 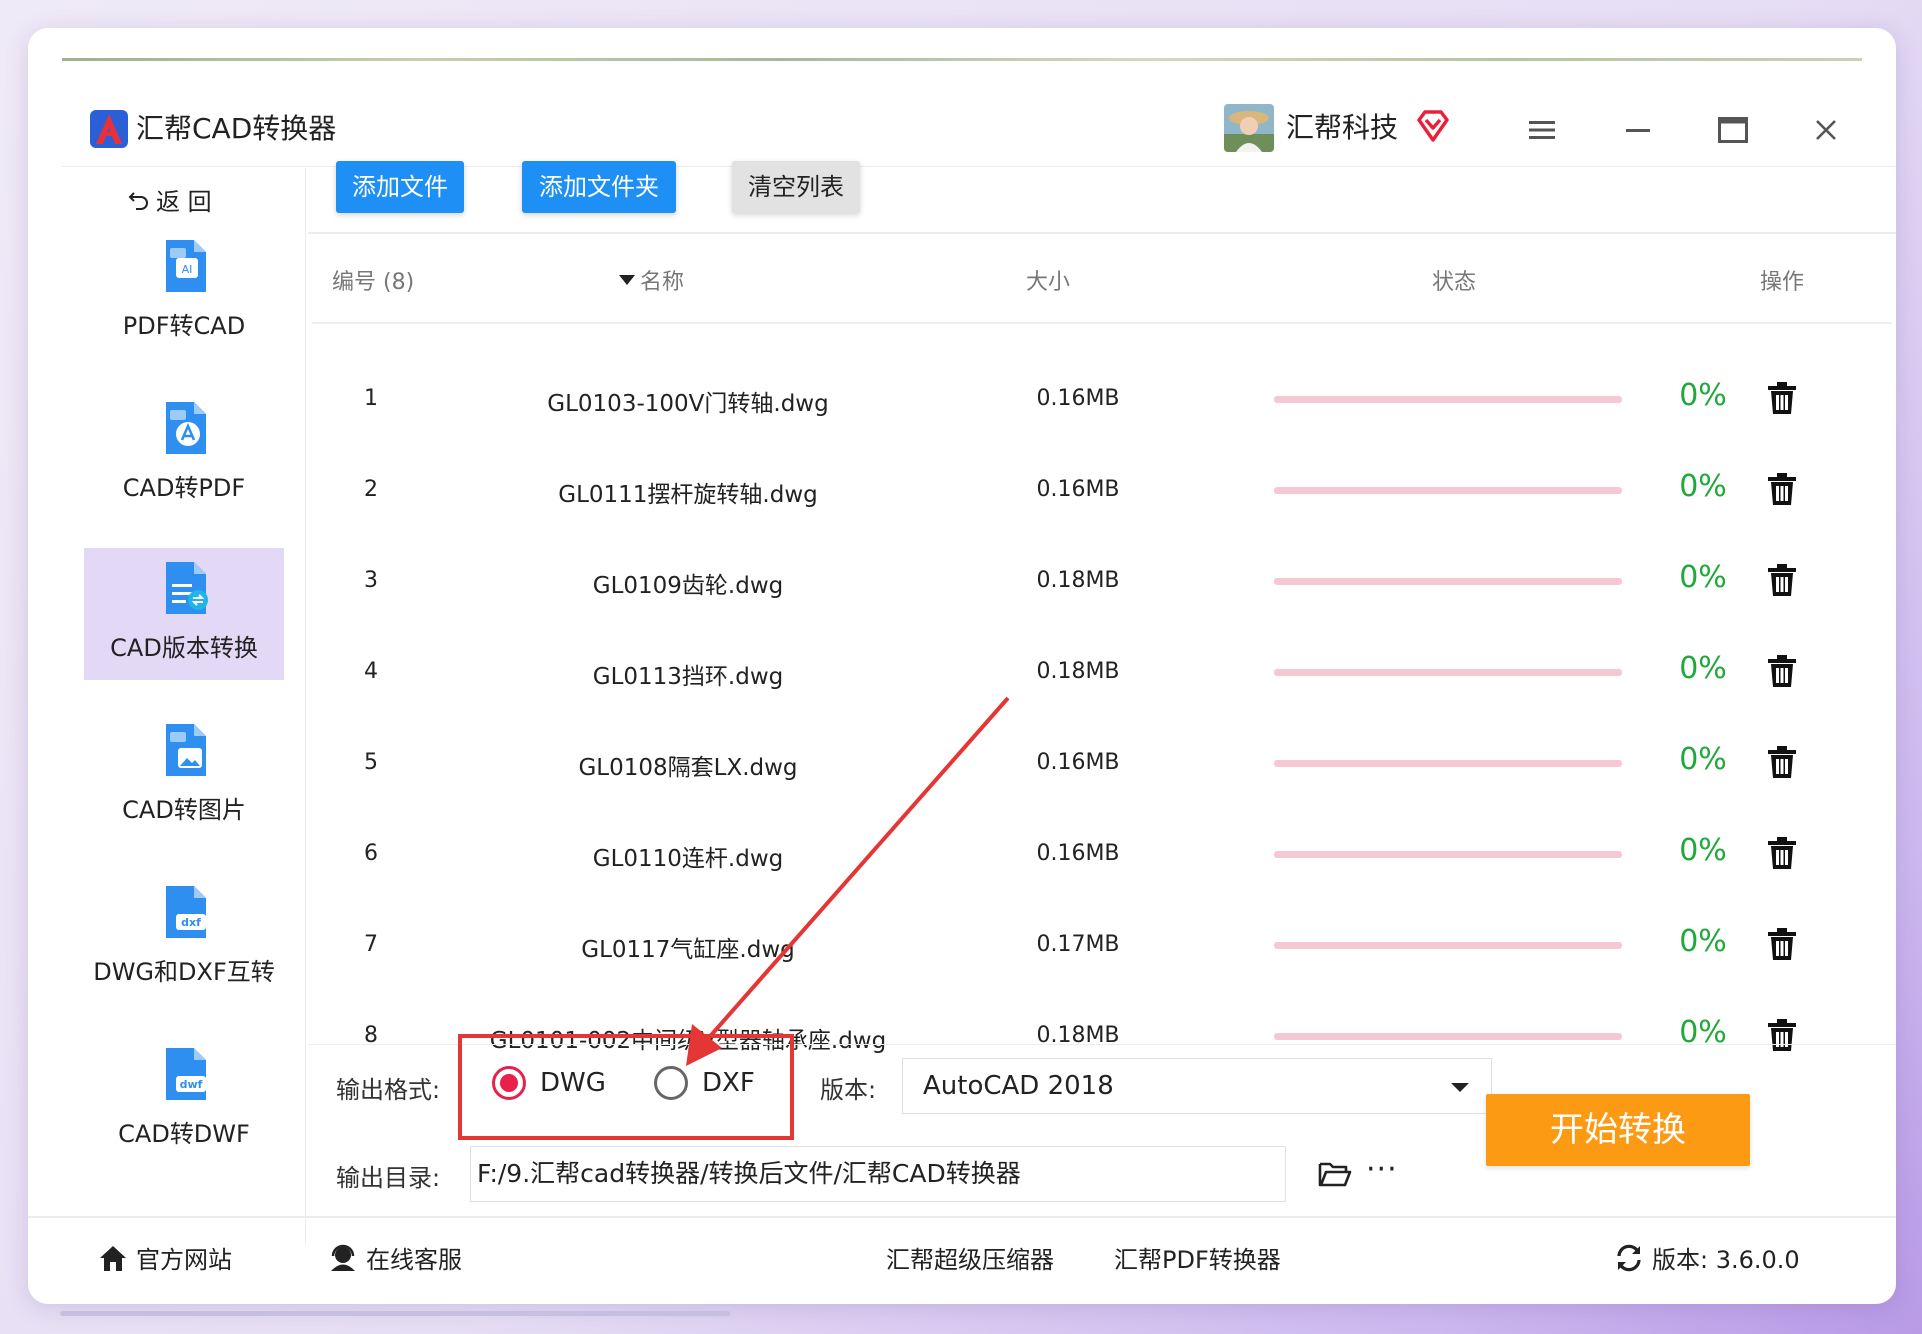 What do you see at coordinates (1454, 282) in the screenshot?
I see `col-header-status: 状态` at bounding box center [1454, 282].